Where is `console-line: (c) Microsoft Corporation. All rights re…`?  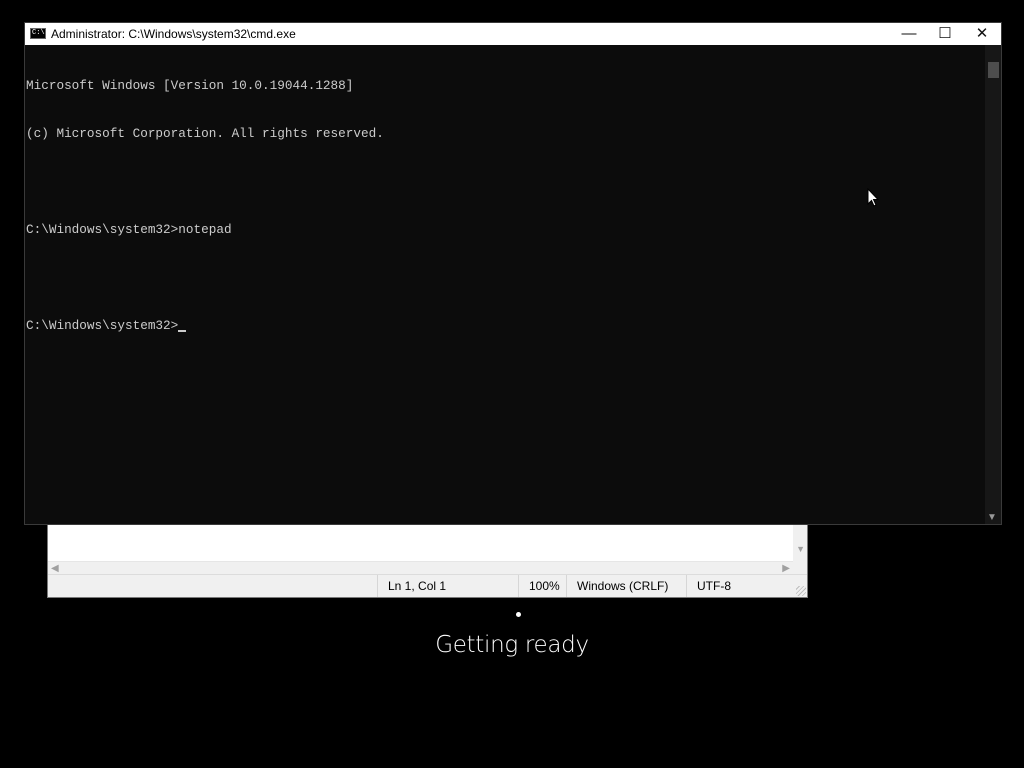 console-line: (c) Microsoft Corporation. All rights re… is located at coordinates (205, 133).